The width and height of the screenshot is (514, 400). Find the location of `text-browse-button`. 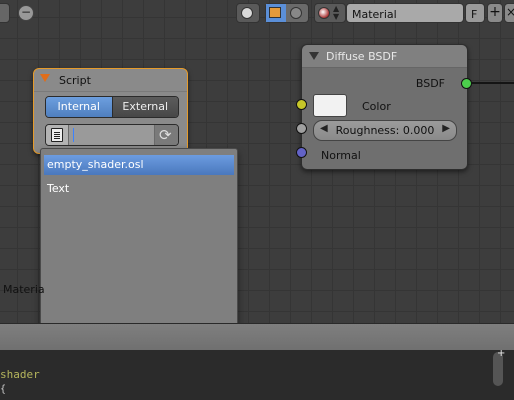

text-browse-button is located at coordinates (57, 135).